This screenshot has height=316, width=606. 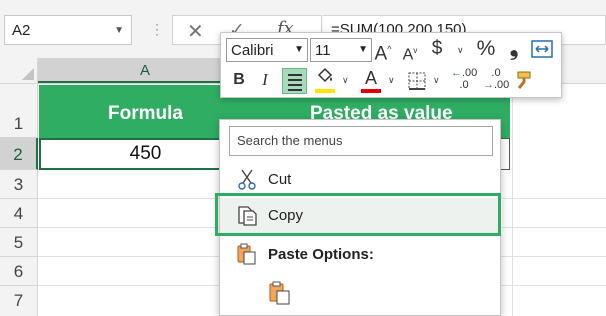 What do you see at coordinates (525, 80) in the screenshot?
I see `format-painter-icon` at bounding box center [525, 80].